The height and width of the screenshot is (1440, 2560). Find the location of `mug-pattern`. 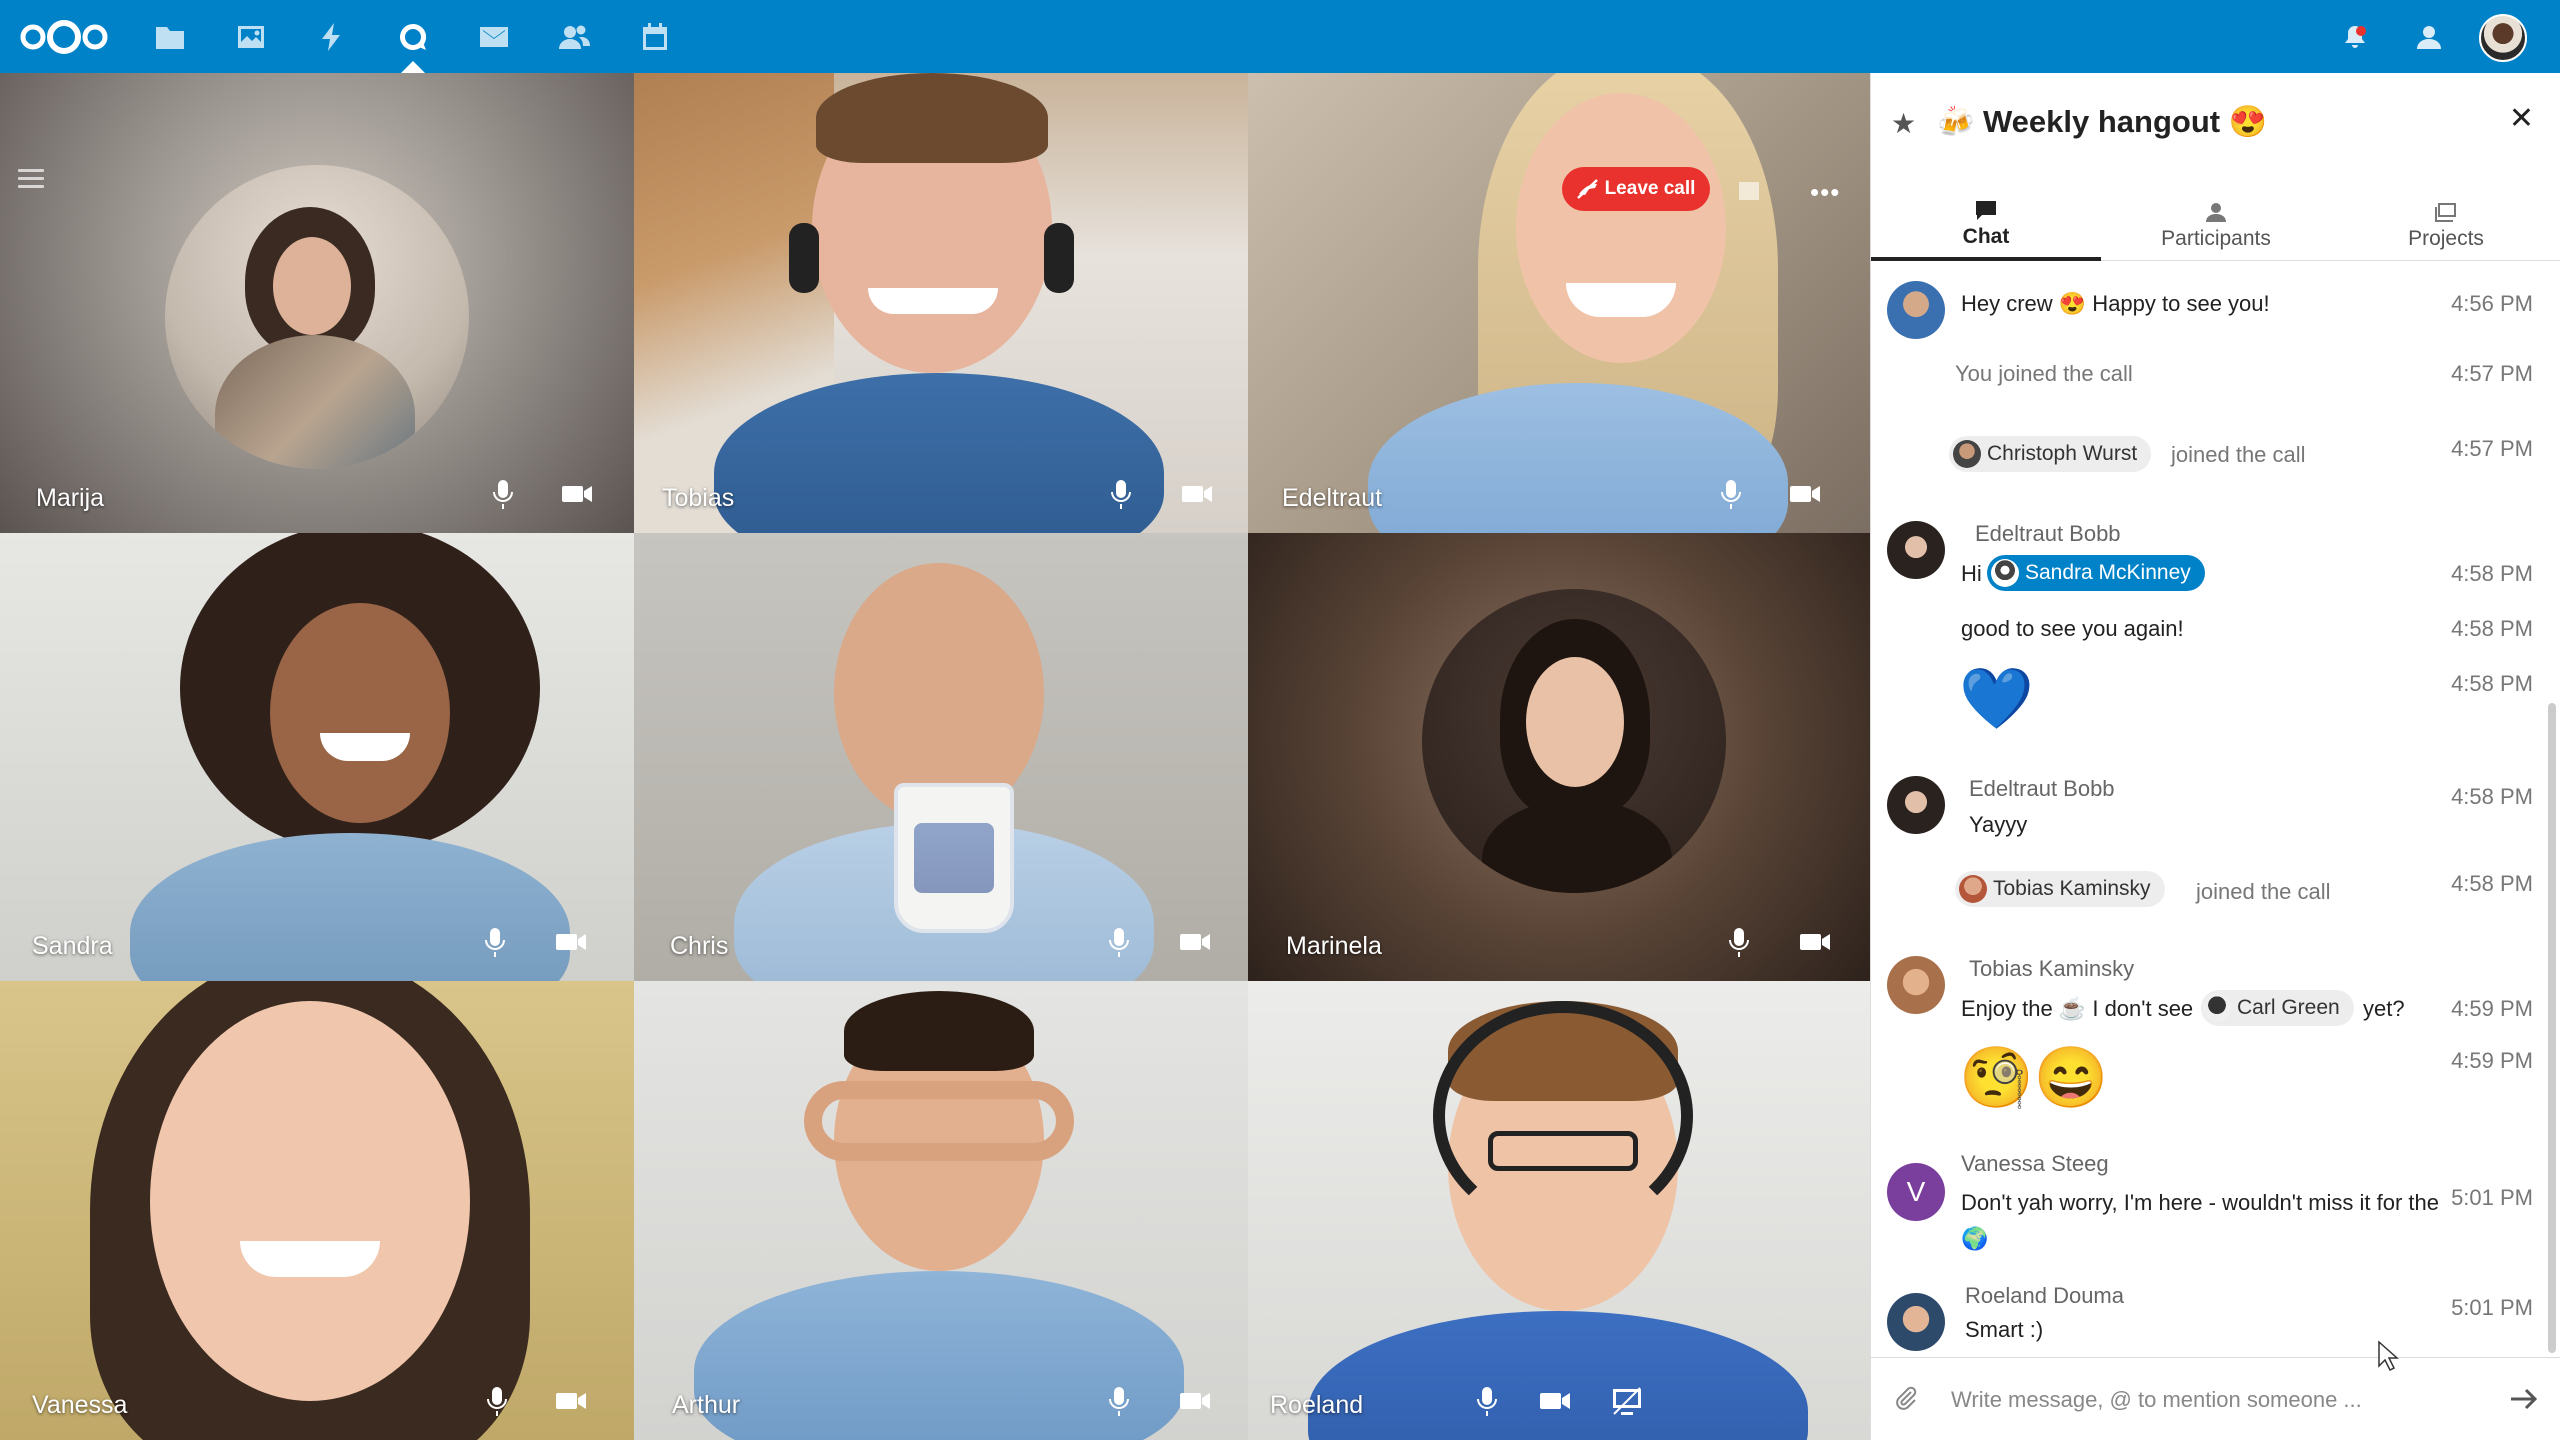

mug-pattern is located at coordinates (954, 858).